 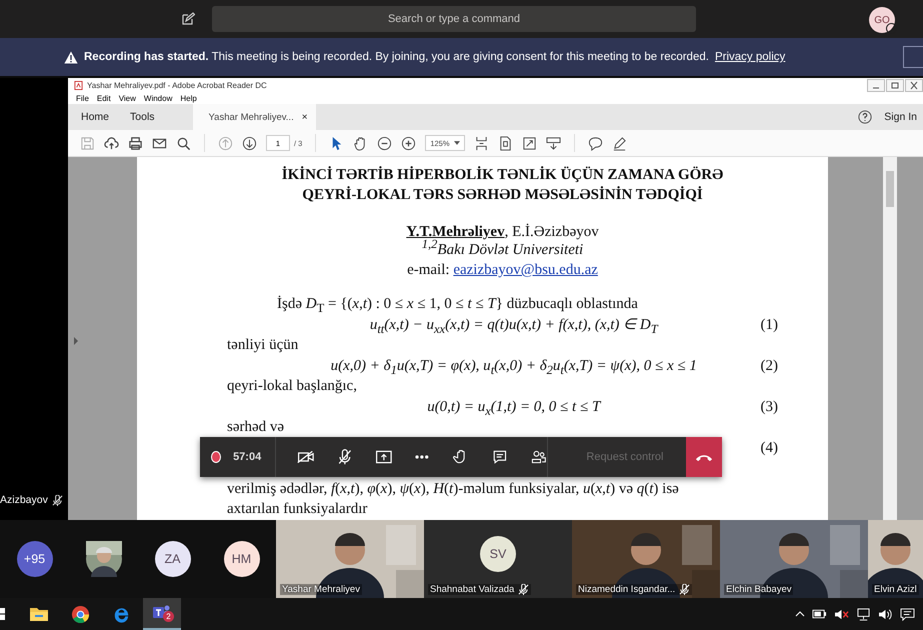 I want to click on paragraph-text: qeyri-lokal başlanğıc,, so click(x=292, y=386).